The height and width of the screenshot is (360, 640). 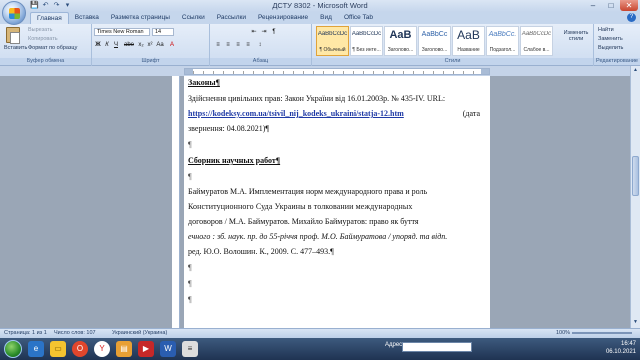 What do you see at coordinates (231, 18) in the screenshot?
I see `tab-mailings: Рассылки` at bounding box center [231, 18].